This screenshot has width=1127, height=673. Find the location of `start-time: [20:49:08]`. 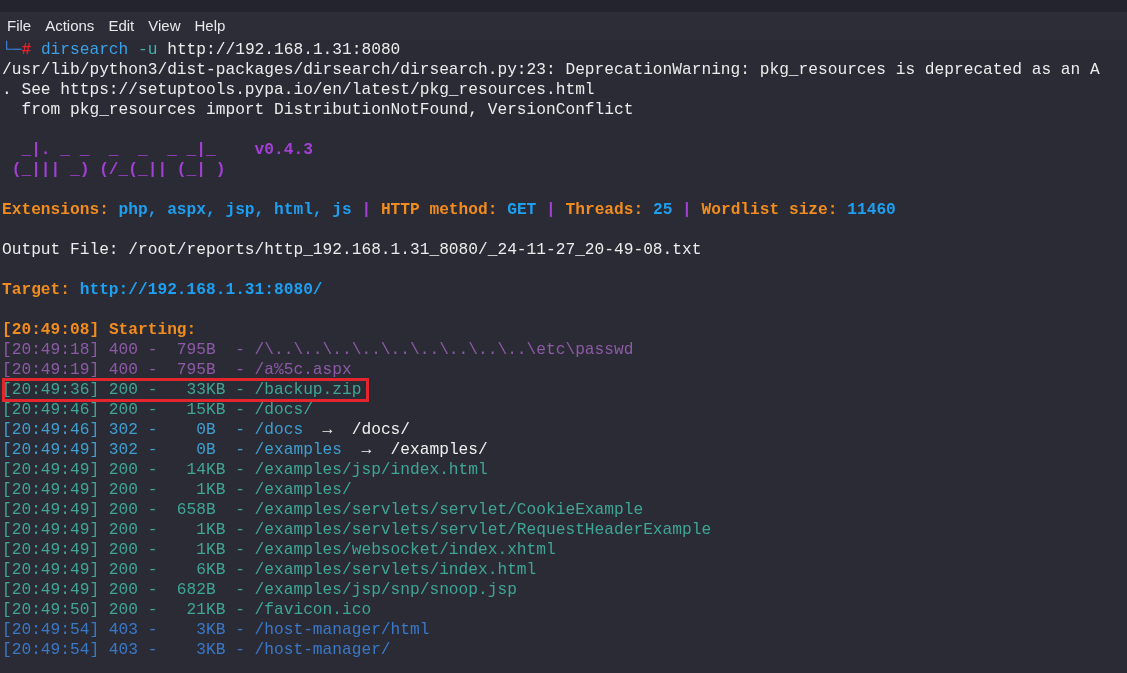

start-time: [20:49:08] is located at coordinates (51, 330).